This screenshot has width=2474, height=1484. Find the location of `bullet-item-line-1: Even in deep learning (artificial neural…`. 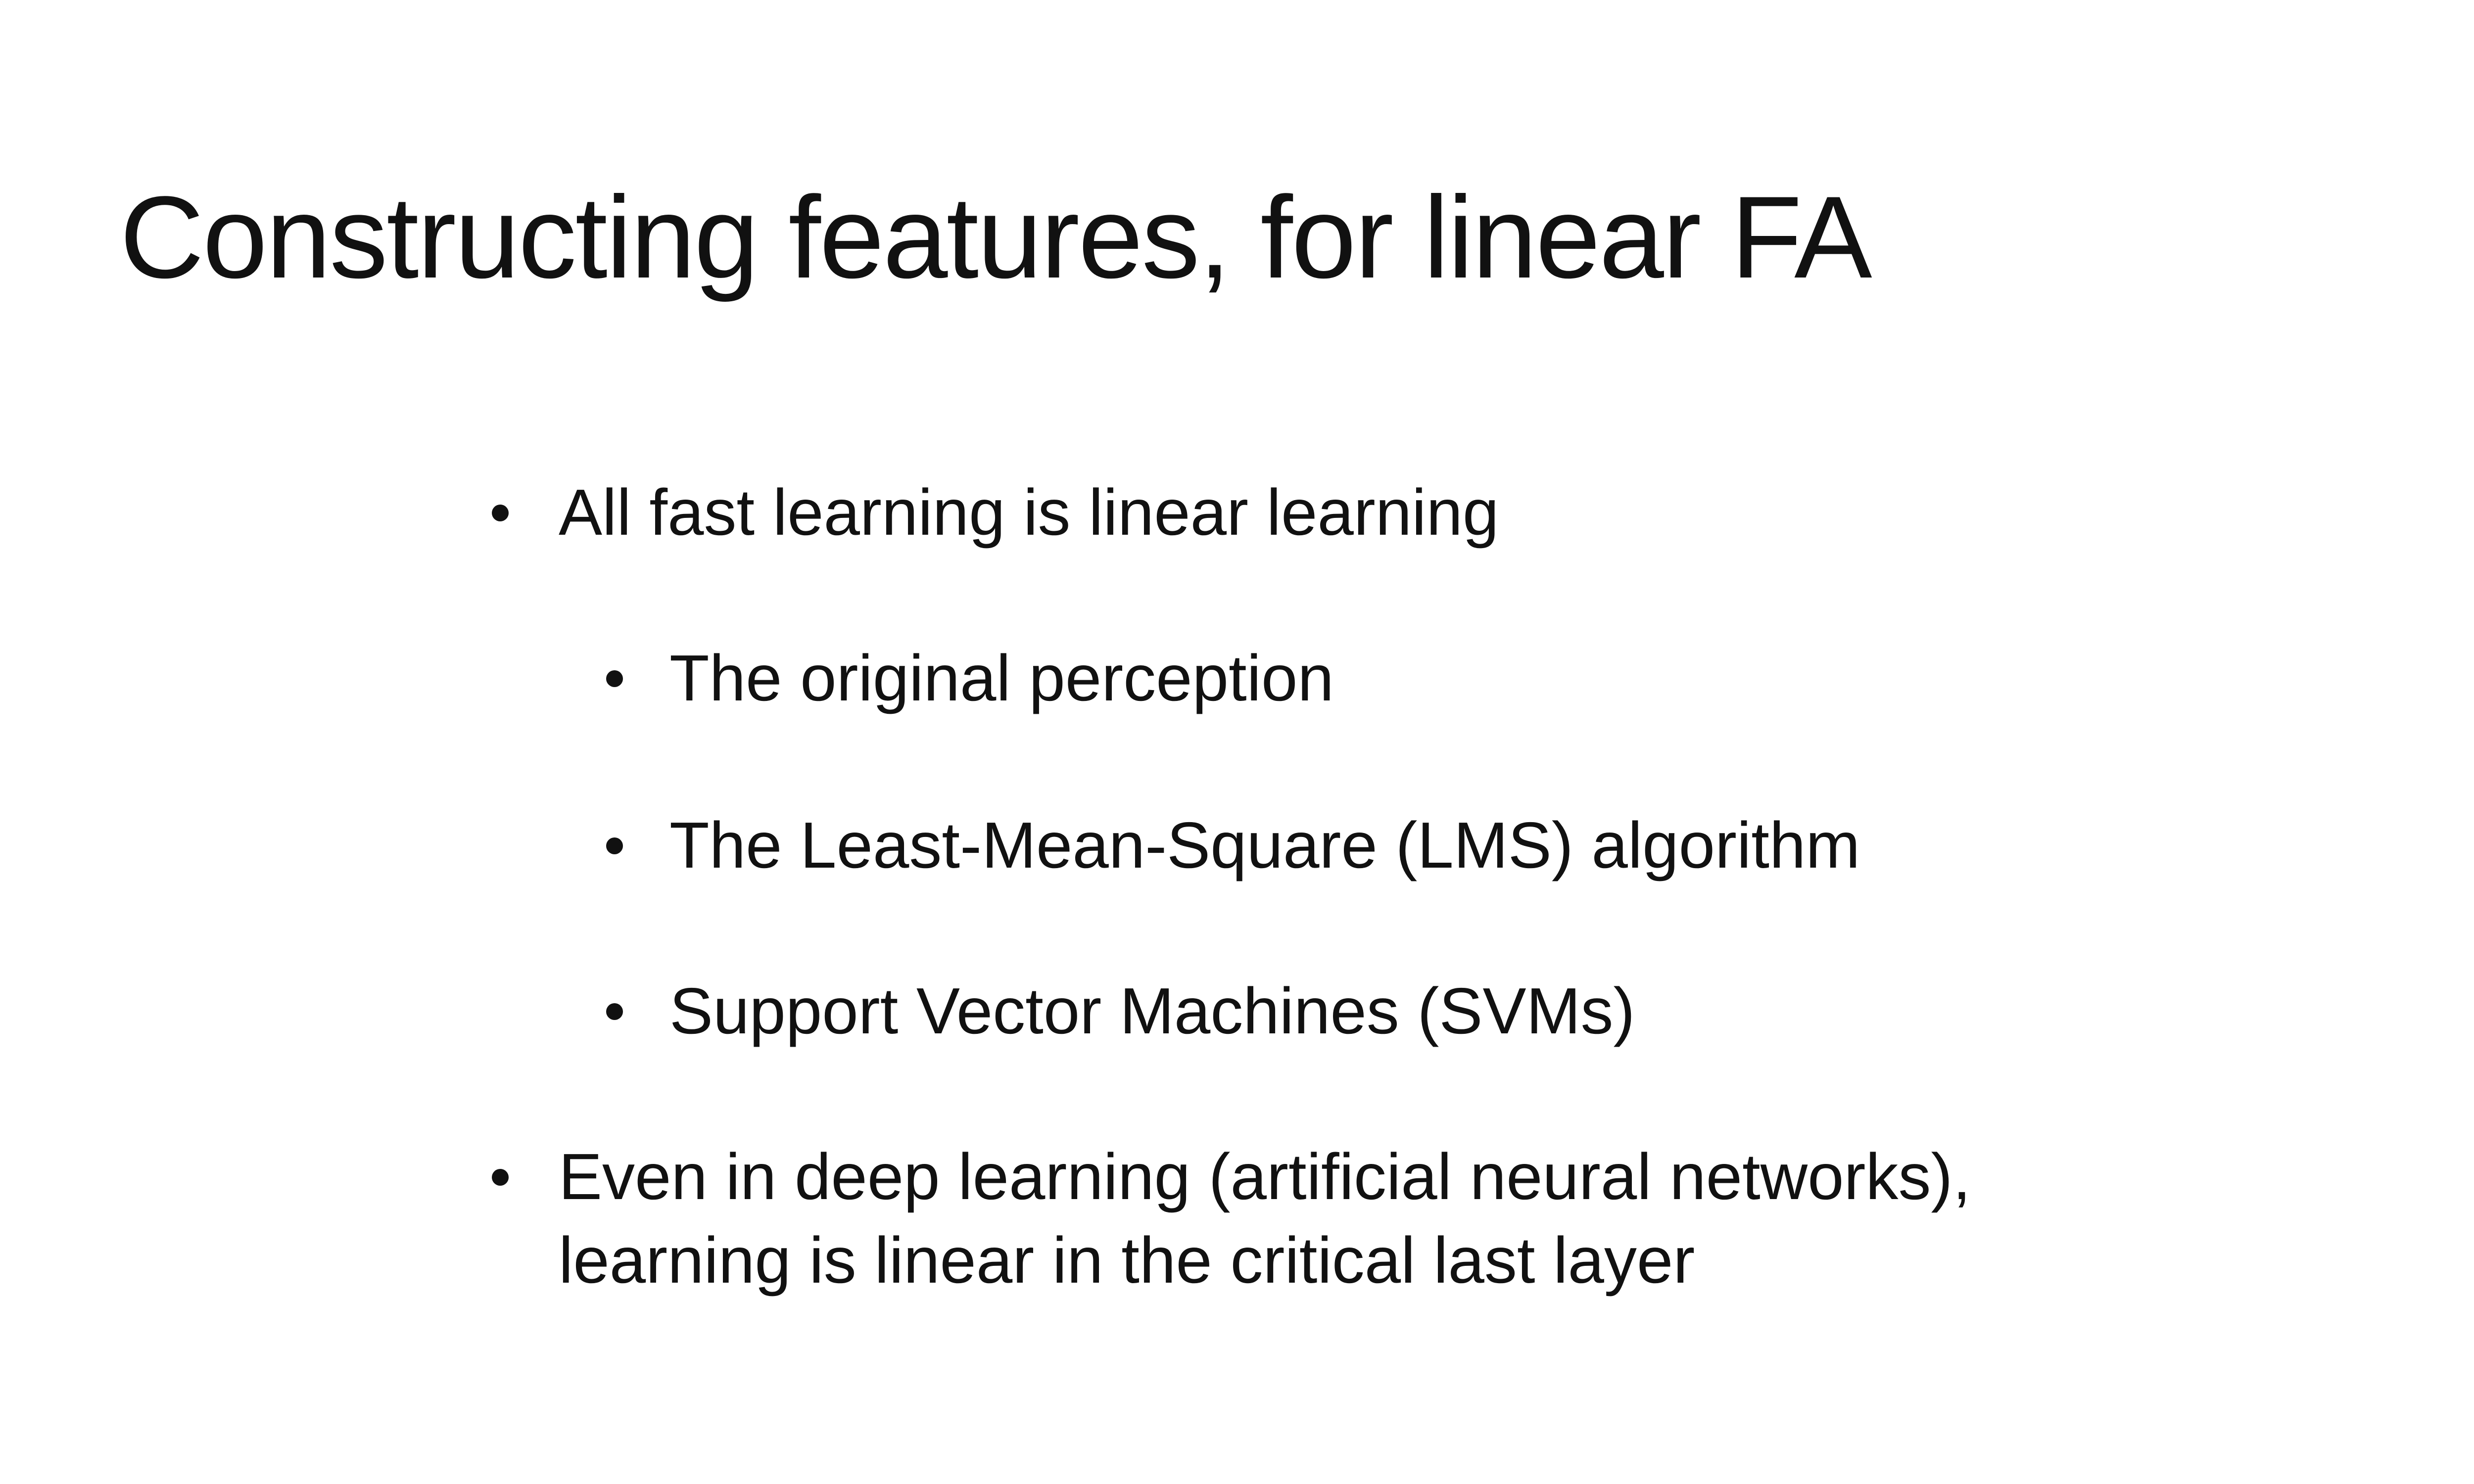

bullet-item-line-1: Even in deep learning (artificial neural… is located at coordinates (1265, 1176).